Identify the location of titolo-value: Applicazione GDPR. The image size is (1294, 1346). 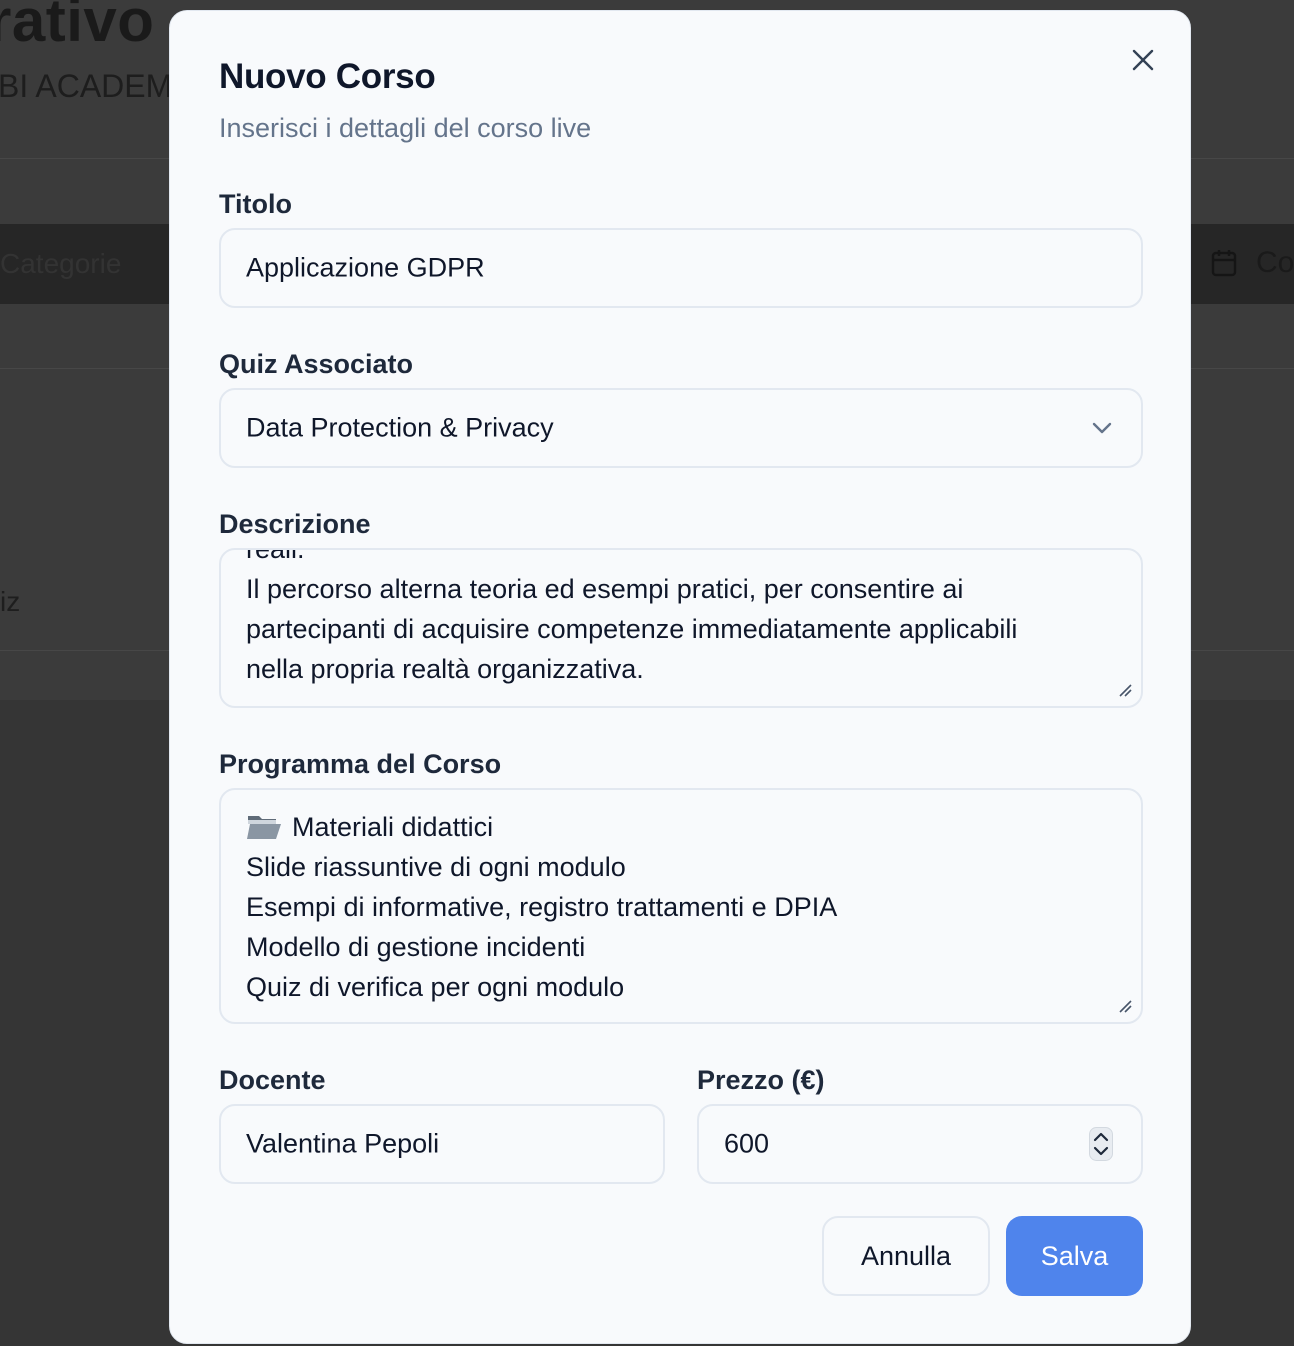
(365, 267).